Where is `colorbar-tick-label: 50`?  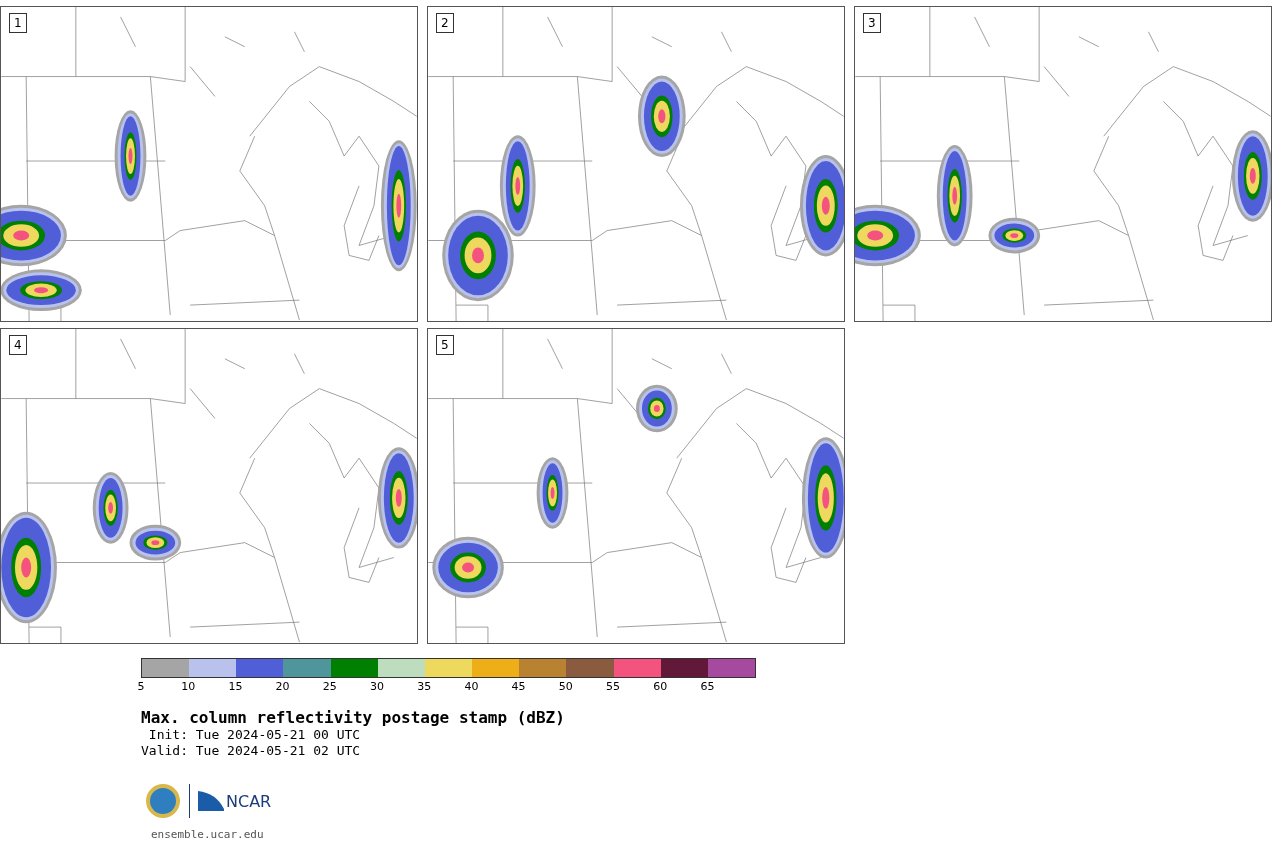
colorbar-tick-label: 50 is located at coordinates (565, 687).